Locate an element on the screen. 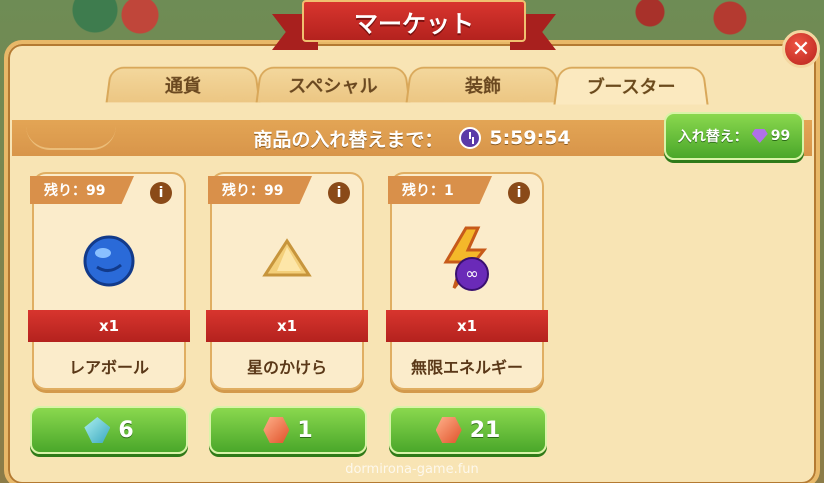 The height and width of the screenshot is (483, 824). tab-special: スペシャル is located at coordinates (333, 85).